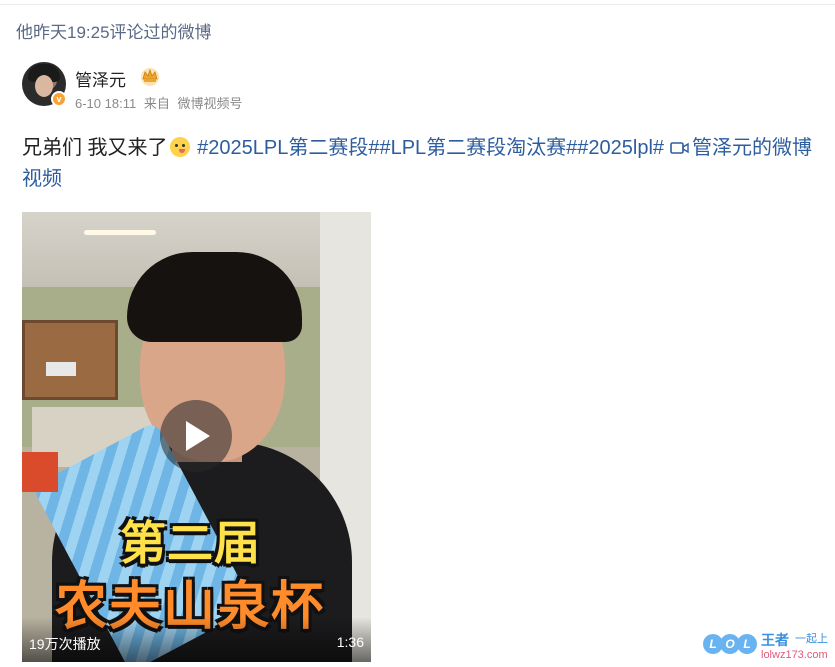 The width and height of the screenshot is (835, 667). I want to click on topic-links: #2025LPL第二赛段##LPL第二赛段淘汰赛##2025lpl#, so click(430, 148).